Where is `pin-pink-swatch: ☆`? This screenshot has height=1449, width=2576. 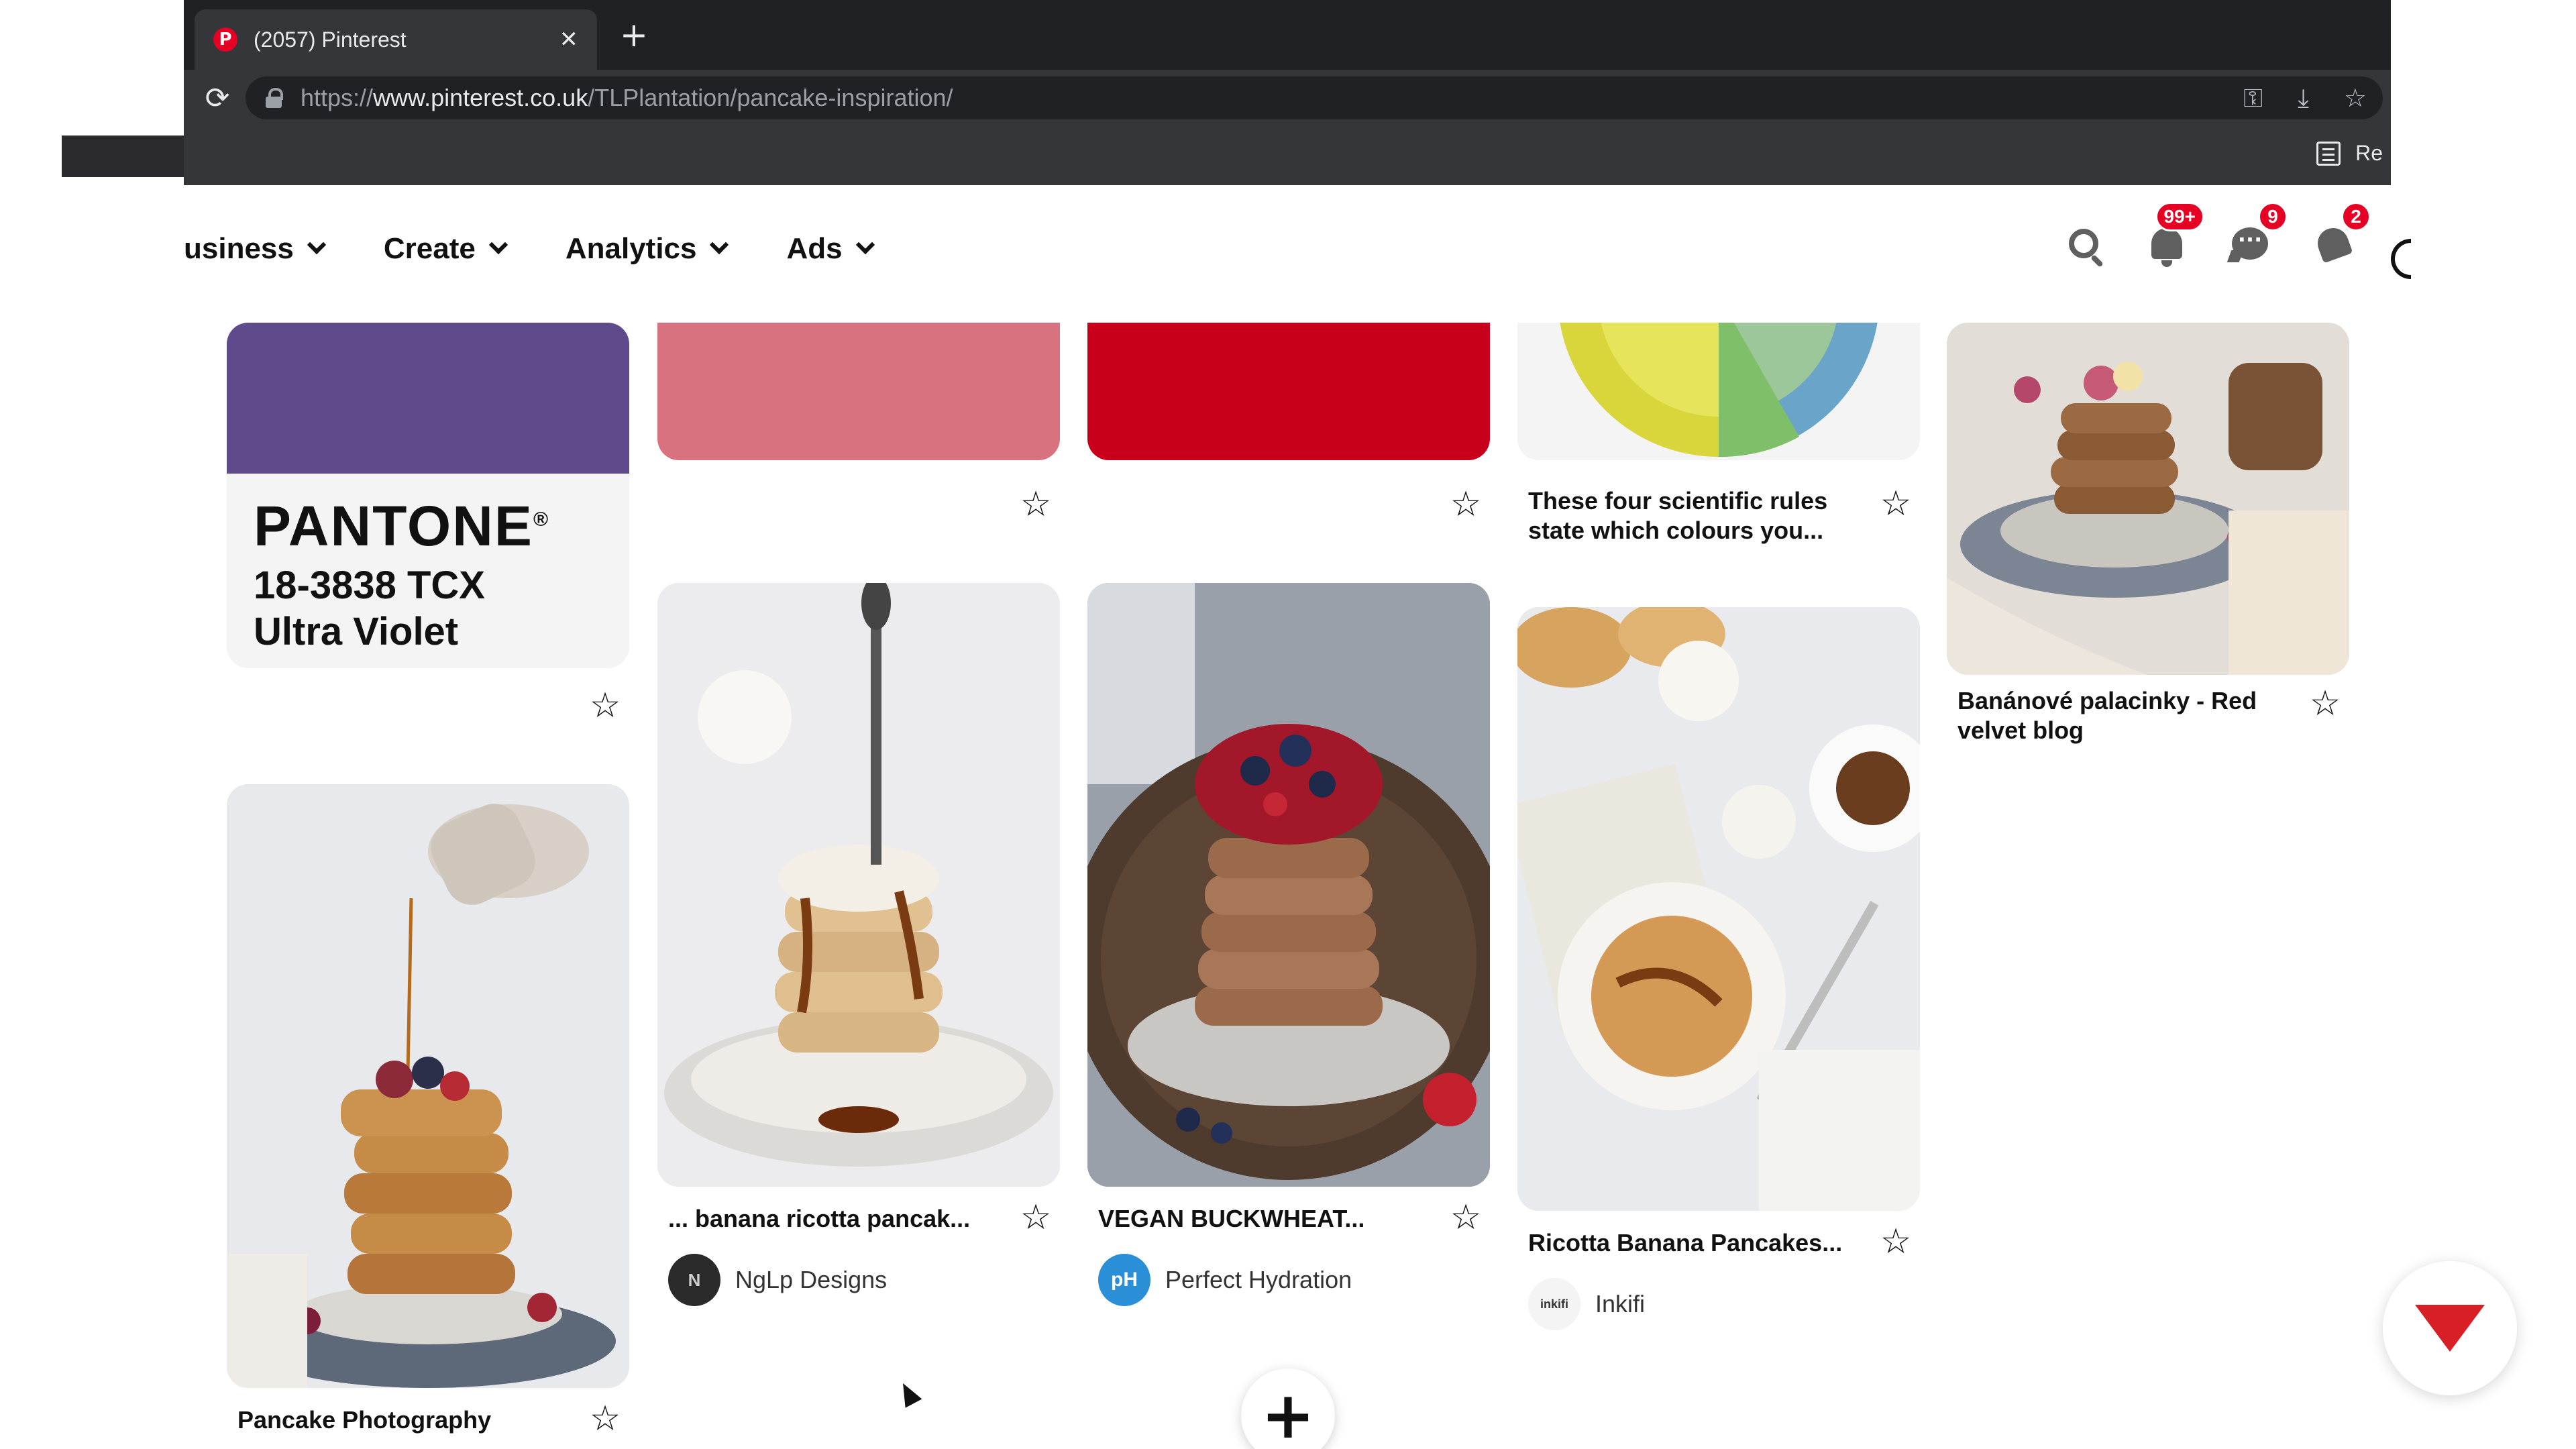 pin-pink-swatch: ☆ is located at coordinates (858, 423).